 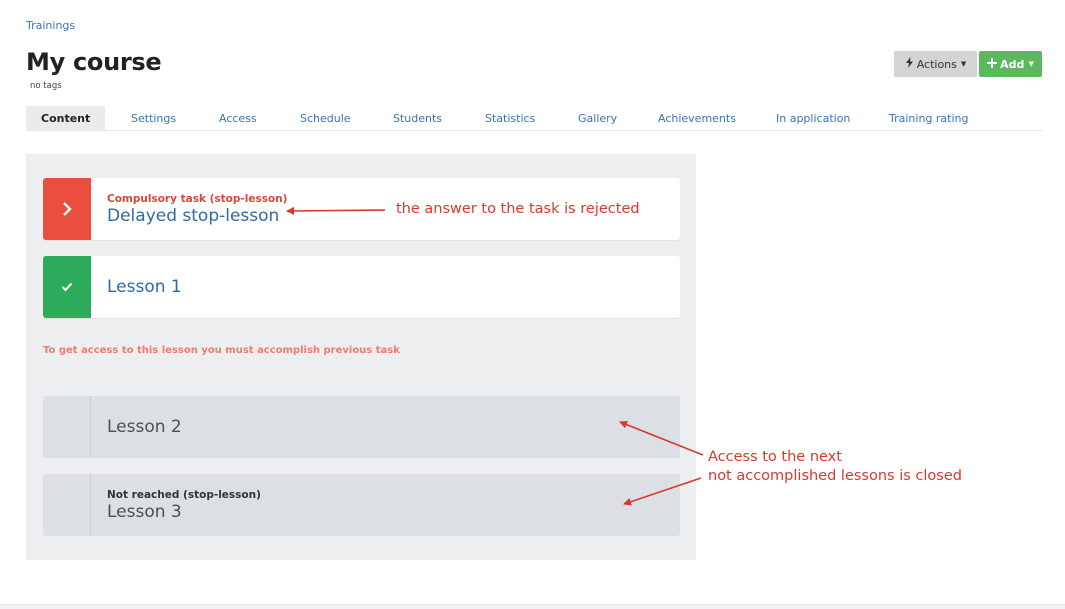 What do you see at coordinates (775, 457) in the screenshot?
I see `annotation-closed-line1: Access to the next` at bounding box center [775, 457].